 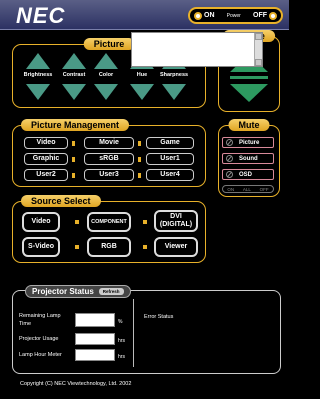 What do you see at coordinates (176, 247) in the screenshot?
I see `source-viewer-button: Viewer` at bounding box center [176, 247].